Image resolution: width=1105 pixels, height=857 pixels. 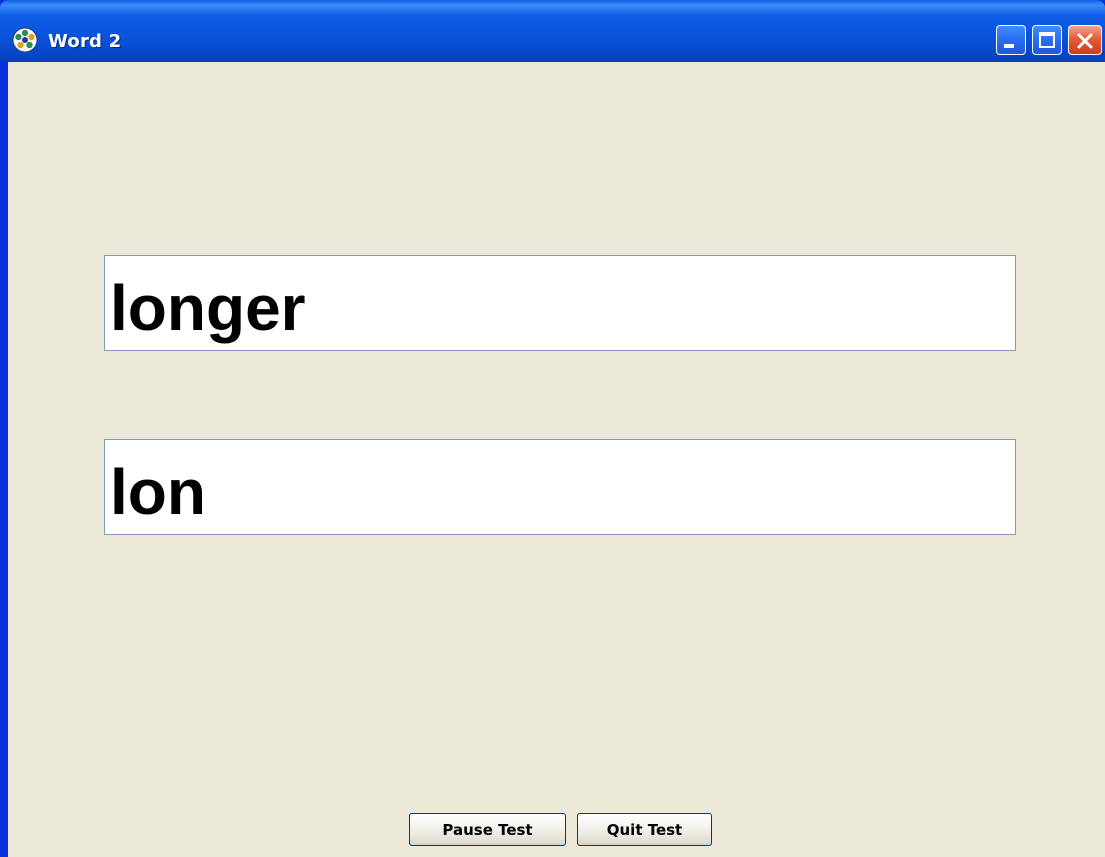 What do you see at coordinates (560, 303) in the screenshot?
I see `target-word-box: longer` at bounding box center [560, 303].